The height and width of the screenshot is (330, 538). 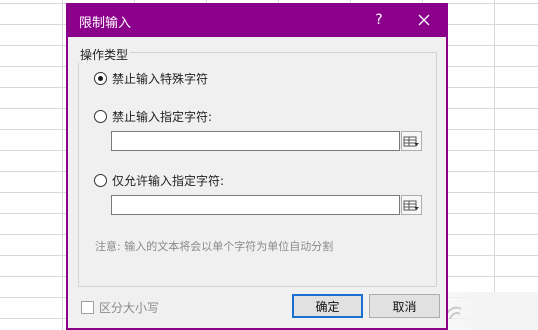 What do you see at coordinates (257, 20) in the screenshot?
I see `dialog-titlebar: 限制输入 ?` at bounding box center [257, 20].